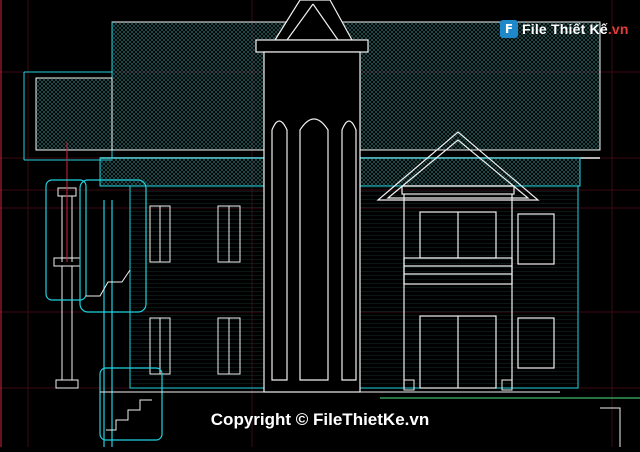  I want to click on logo-name: File Thiết Kế, so click(565, 29).